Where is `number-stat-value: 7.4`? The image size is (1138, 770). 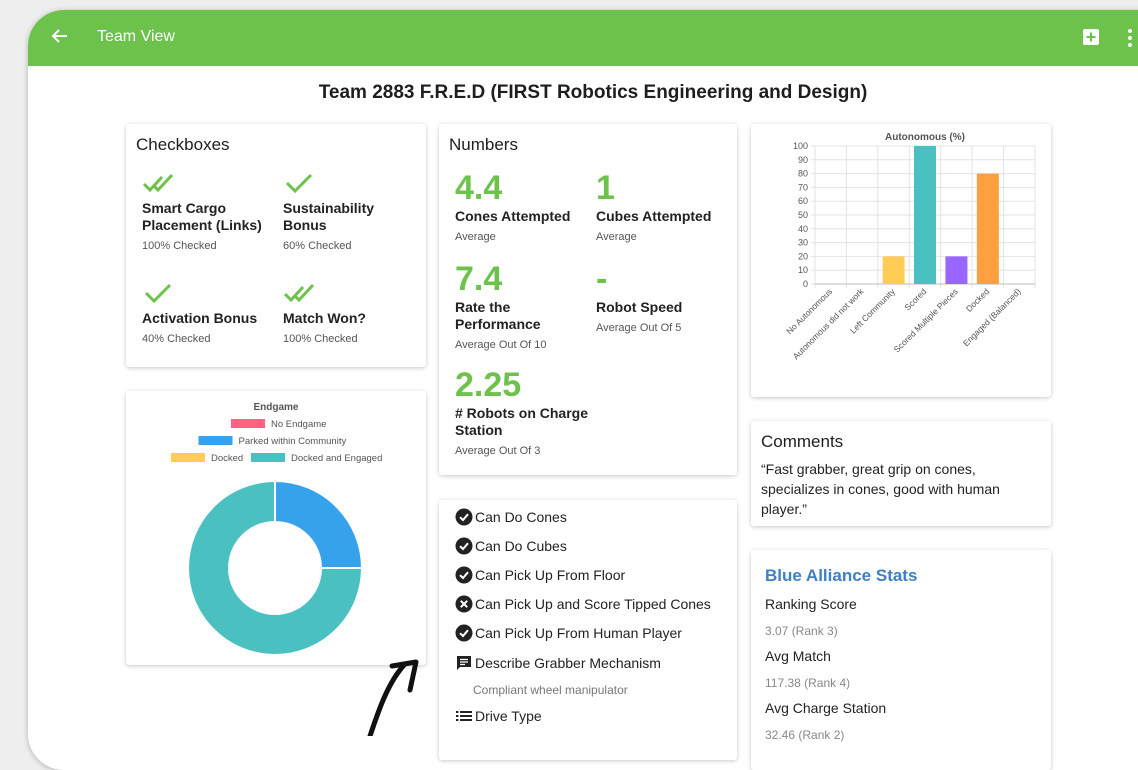
number-stat-value: 7.4 is located at coordinates (479, 279).